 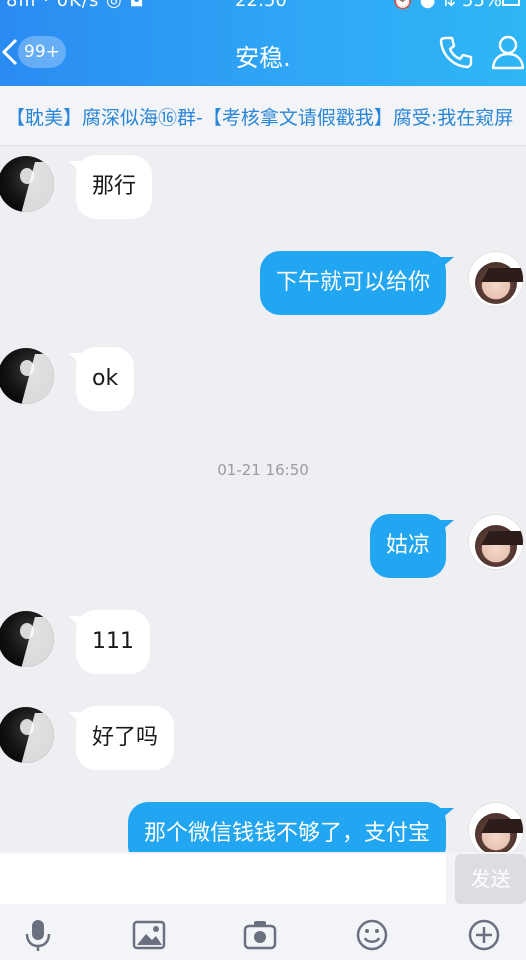 What do you see at coordinates (490, 879) in the screenshot?
I see `send-button: 发送` at bounding box center [490, 879].